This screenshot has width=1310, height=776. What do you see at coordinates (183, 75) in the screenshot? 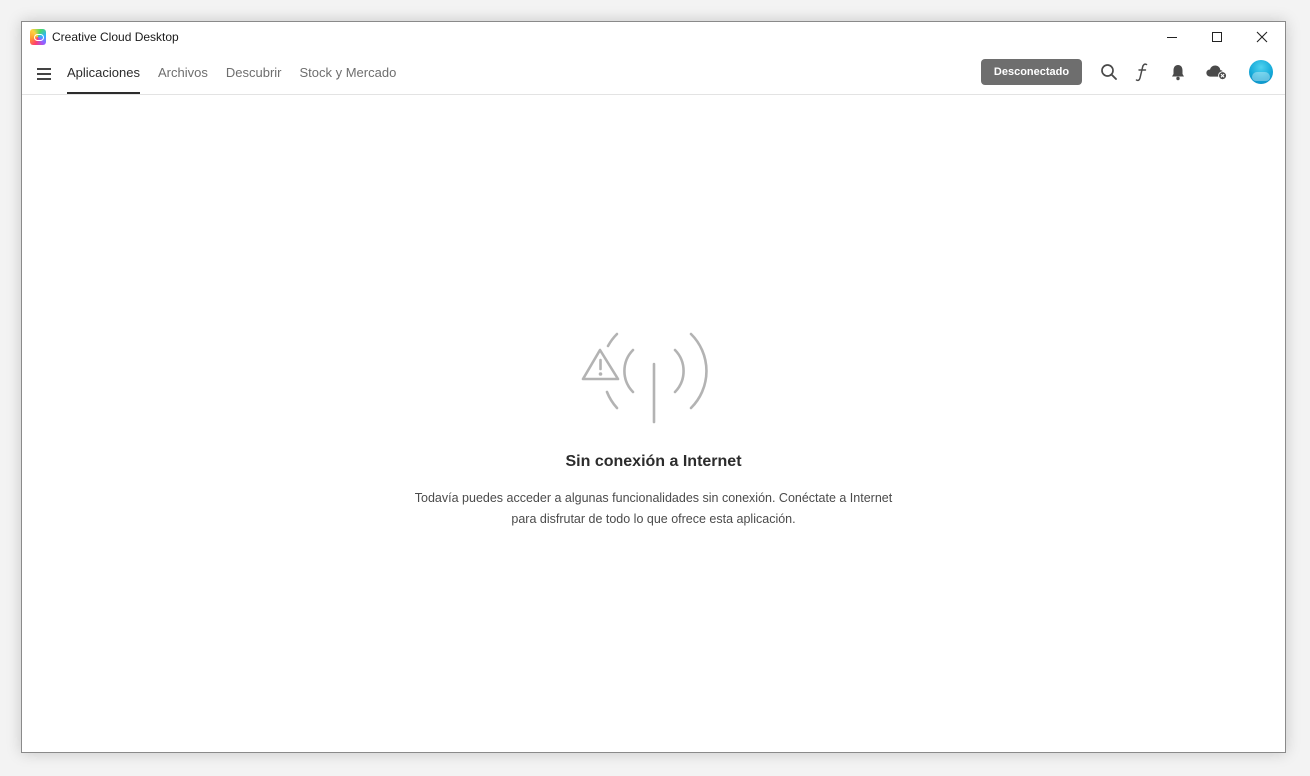
I see `tab-archivos: Archivos` at bounding box center [183, 75].